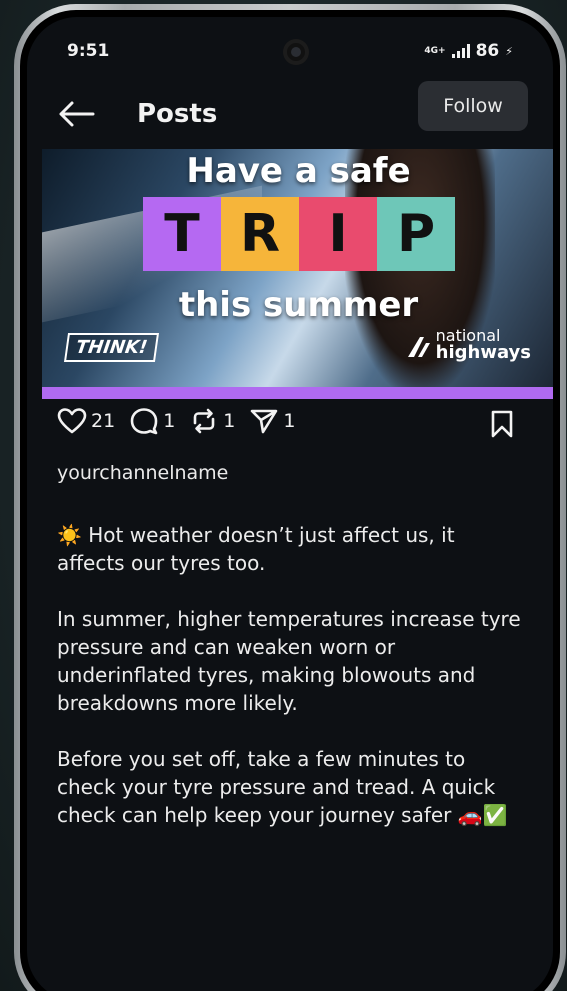 Image resolution: width=567 pixels, height=991 pixels. I want to click on think-logo: THINK!, so click(111, 347).